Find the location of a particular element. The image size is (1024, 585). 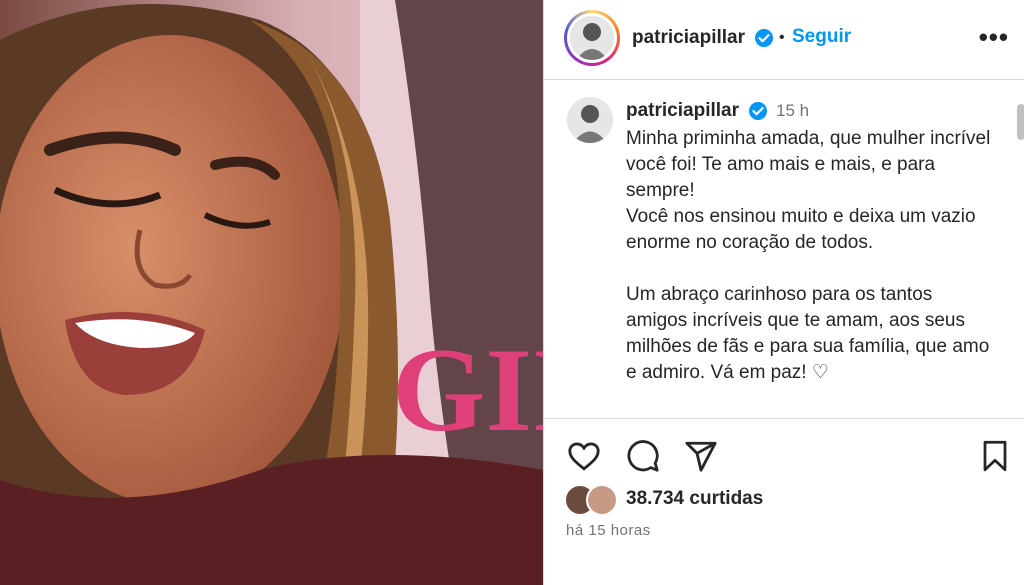

follow-button: Seguir is located at coordinates (821, 37).